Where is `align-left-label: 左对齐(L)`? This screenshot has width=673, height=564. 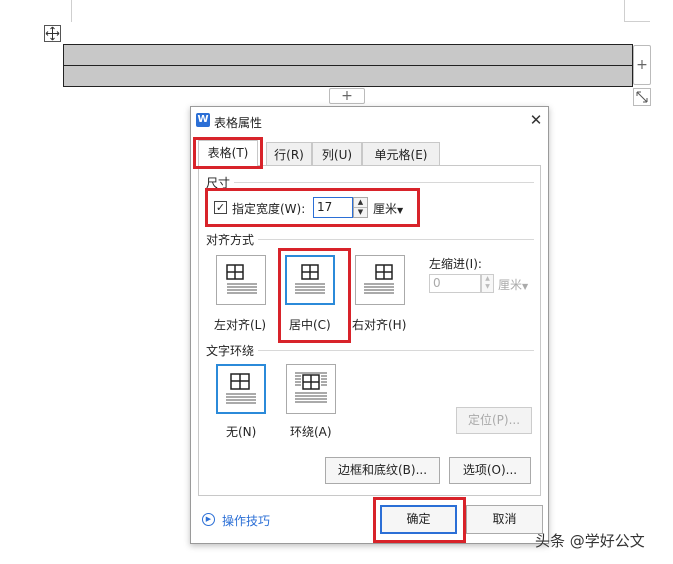
align-left-label: 左对齐(L) is located at coordinates (240, 325).